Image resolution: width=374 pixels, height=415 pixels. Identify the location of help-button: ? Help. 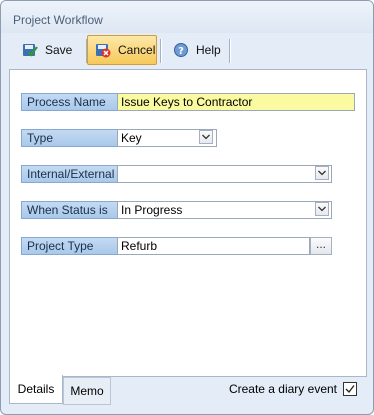
(196, 50).